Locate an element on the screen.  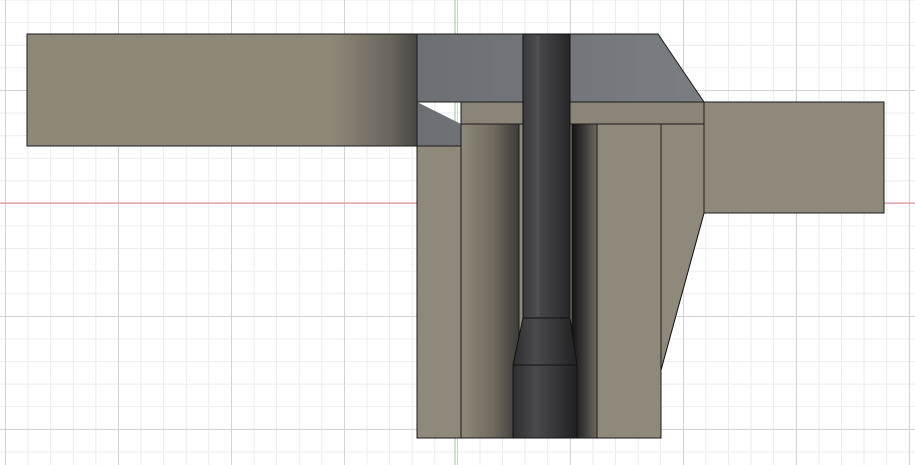
left-arm is located at coordinates (222, 90).